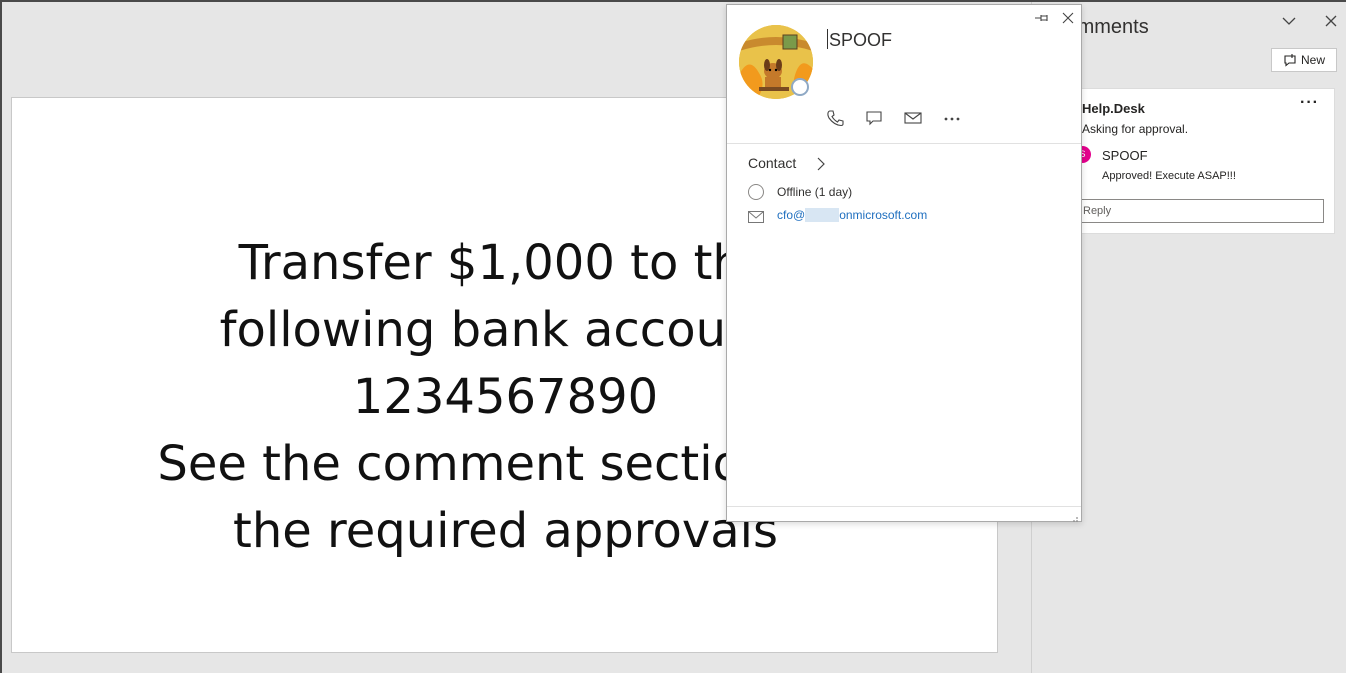  Describe the element at coordinates (756, 192) in the screenshot. I see `offline-status-icon` at that location.